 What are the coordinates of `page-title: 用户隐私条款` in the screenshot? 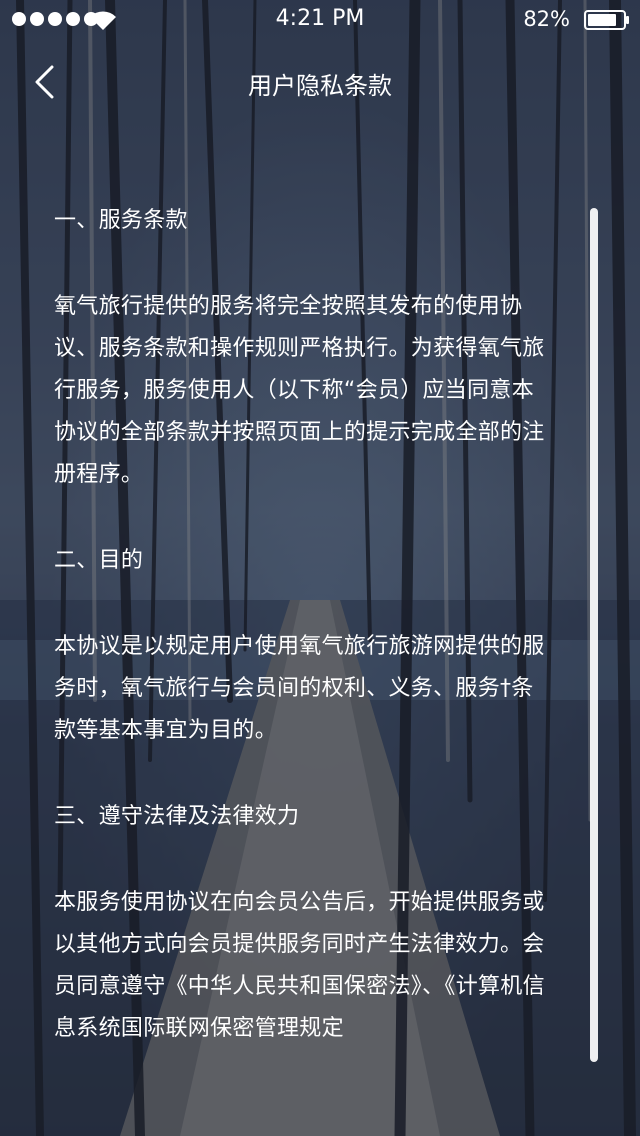 It's located at (320, 86).